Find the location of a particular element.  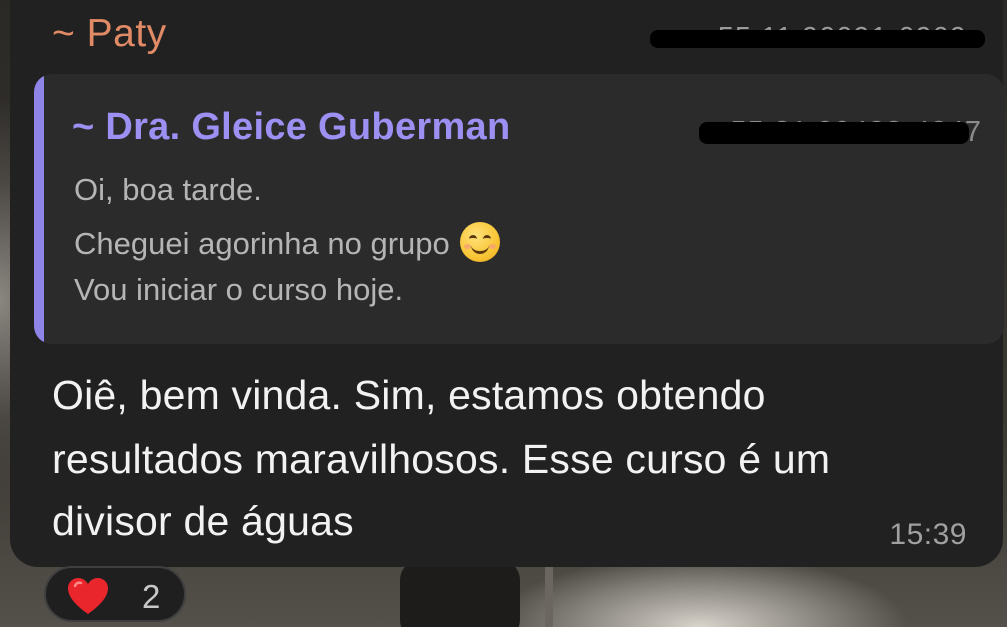

quoted-line-text: Cheguei agorinha no grupo is located at coordinates (262, 243).